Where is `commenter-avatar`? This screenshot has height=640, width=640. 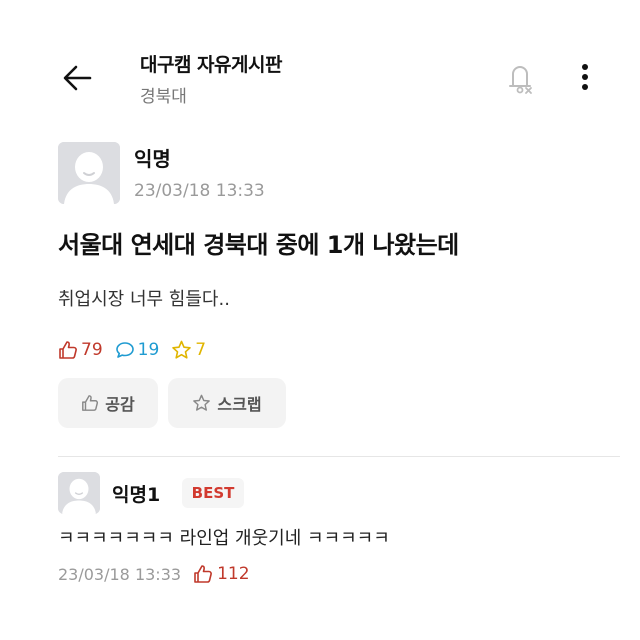
commenter-avatar is located at coordinates (79, 493).